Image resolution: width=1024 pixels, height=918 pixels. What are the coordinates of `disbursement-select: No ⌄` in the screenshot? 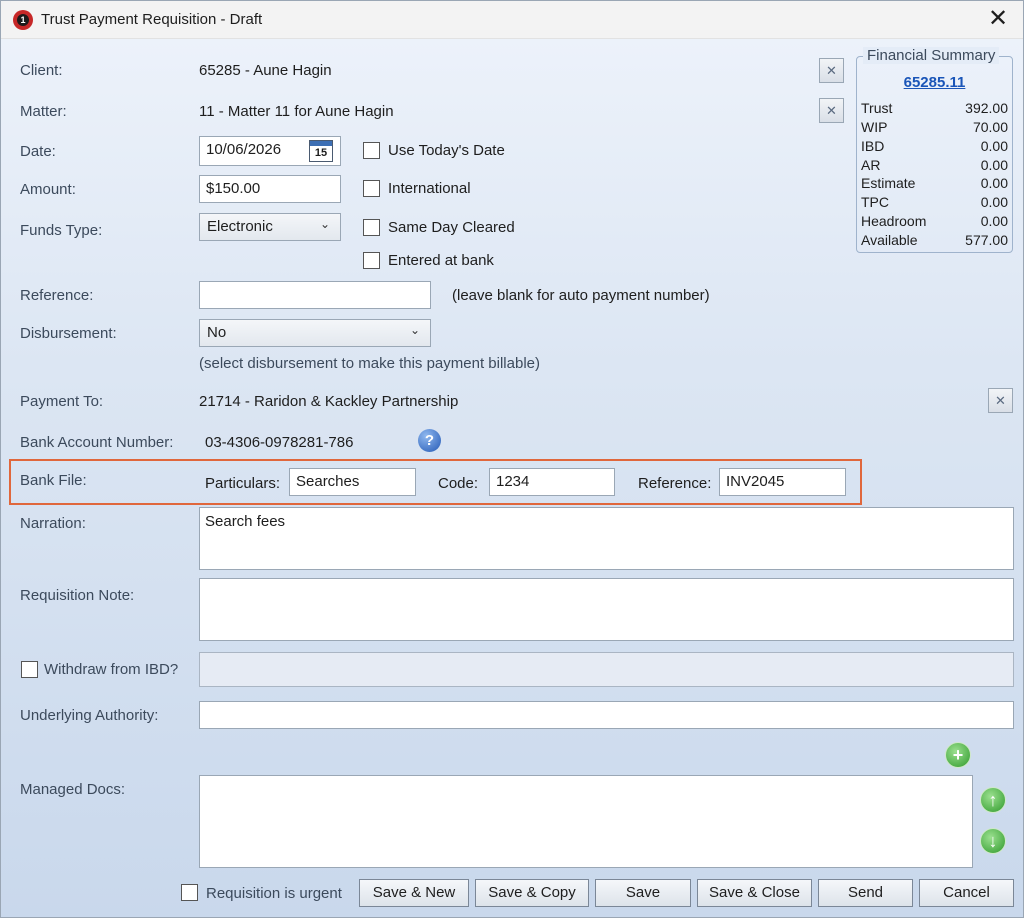 It's located at (315, 333).